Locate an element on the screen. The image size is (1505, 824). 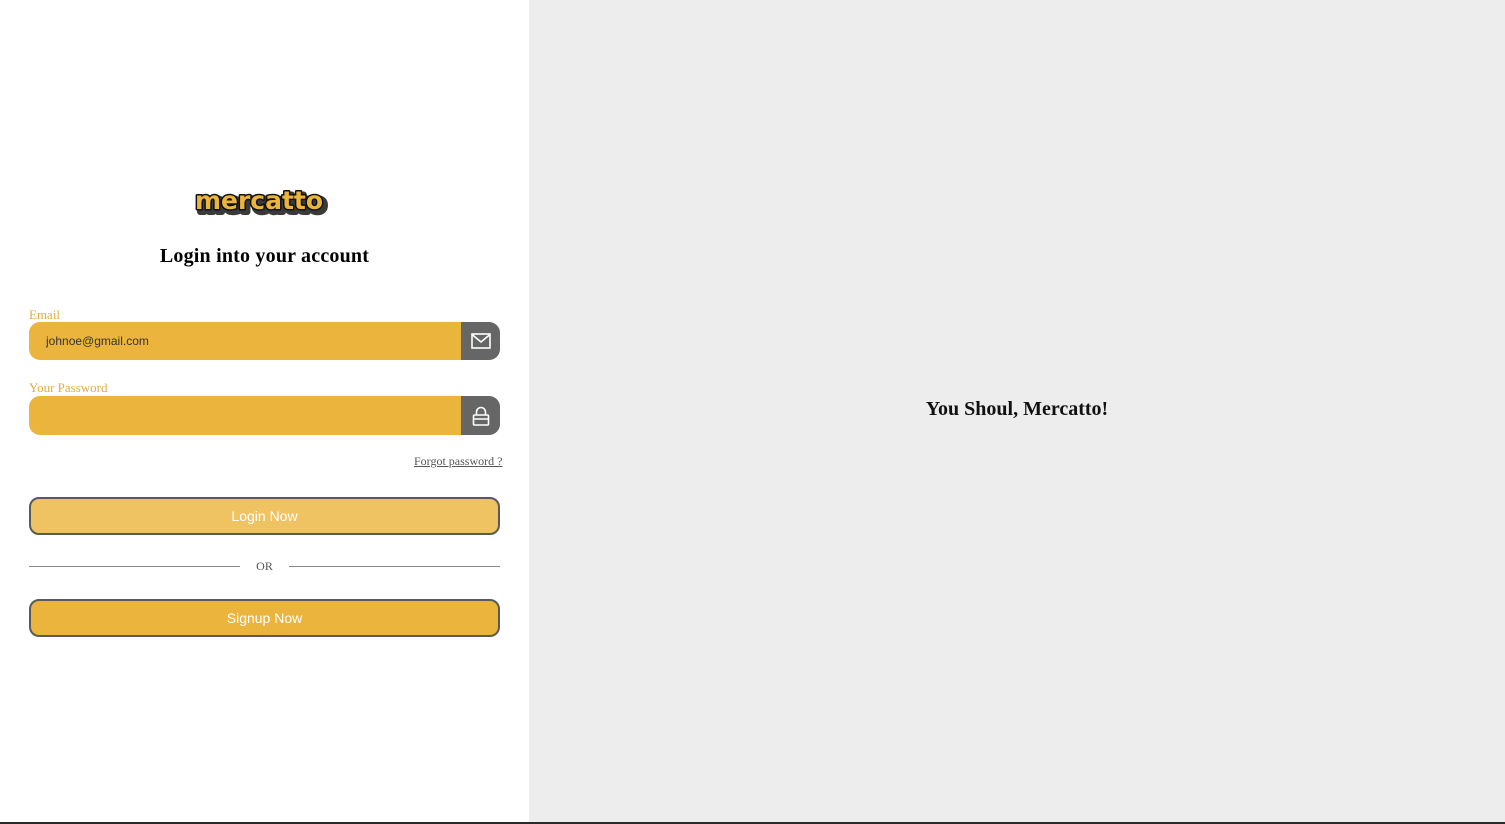
password-field is located at coordinates (245, 415).